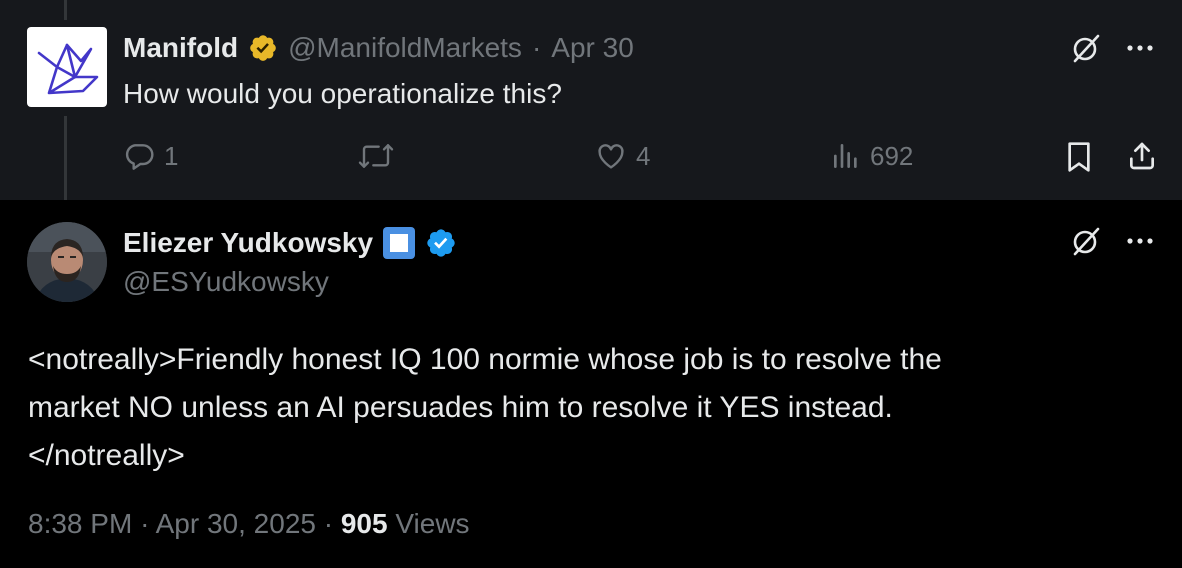 The height and width of the screenshot is (568, 1182). I want to click on views-icon, so click(845, 156).